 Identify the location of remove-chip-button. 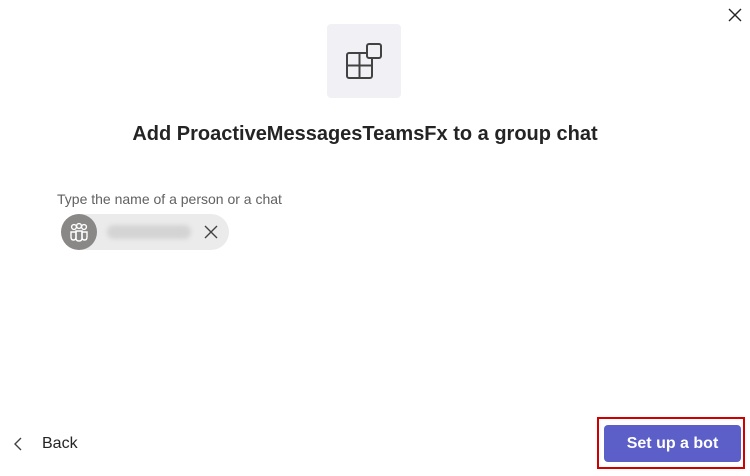
(211, 232).